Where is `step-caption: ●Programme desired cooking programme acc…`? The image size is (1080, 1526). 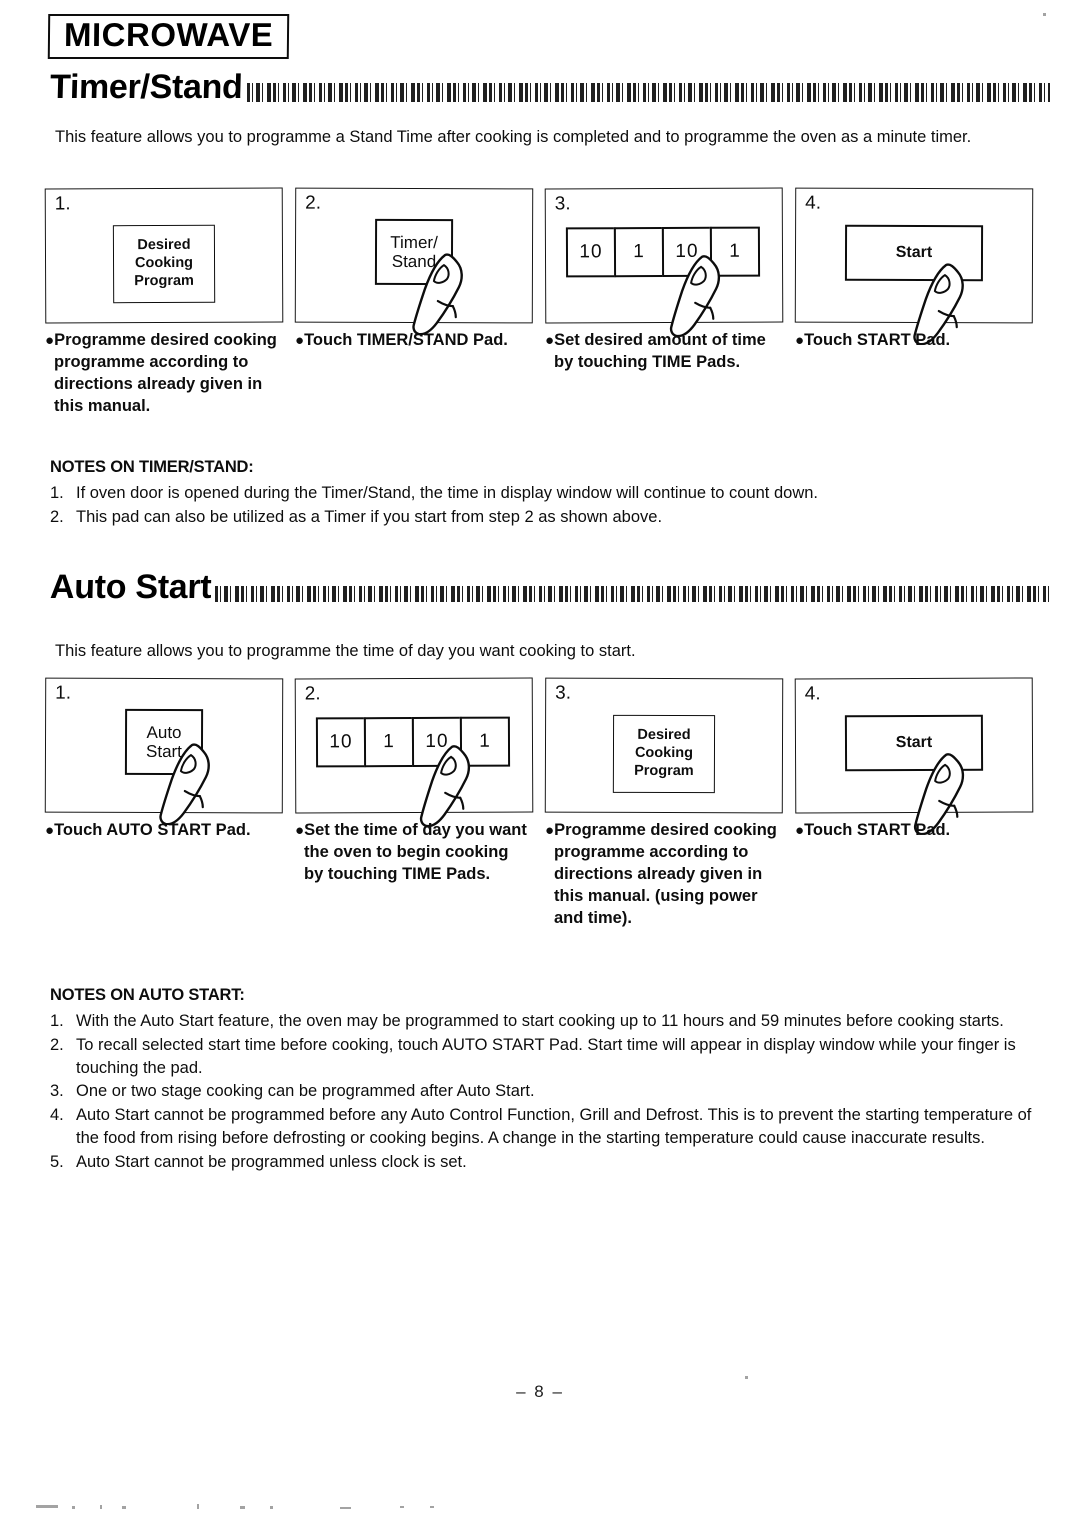 step-caption: ●Programme desired cooking programme acc… is located at coordinates (163, 374).